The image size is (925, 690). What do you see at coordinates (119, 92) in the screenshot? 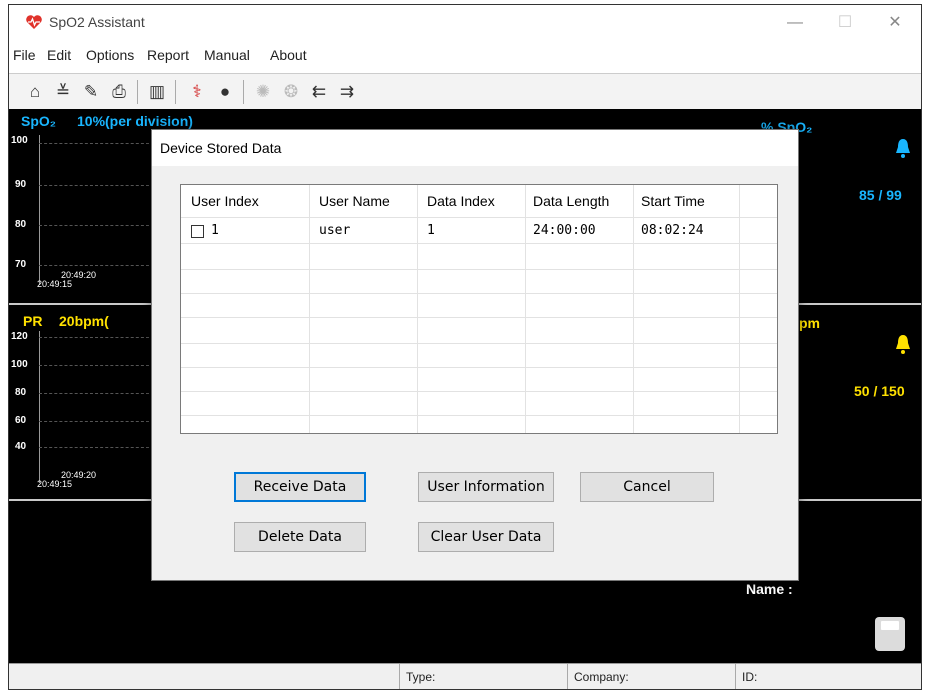
I see `print-icon: ⎙` at bounding box center [119, 92].